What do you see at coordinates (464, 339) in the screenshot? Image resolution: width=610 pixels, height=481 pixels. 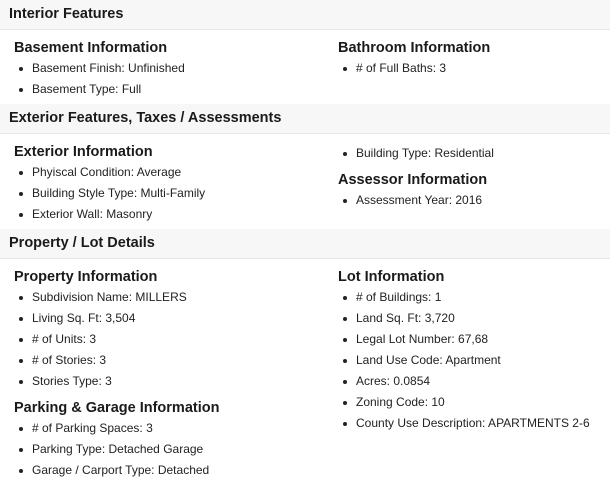 I see `list-item: Legal Lot Number: 67,68` at bounding box center [464, 339].